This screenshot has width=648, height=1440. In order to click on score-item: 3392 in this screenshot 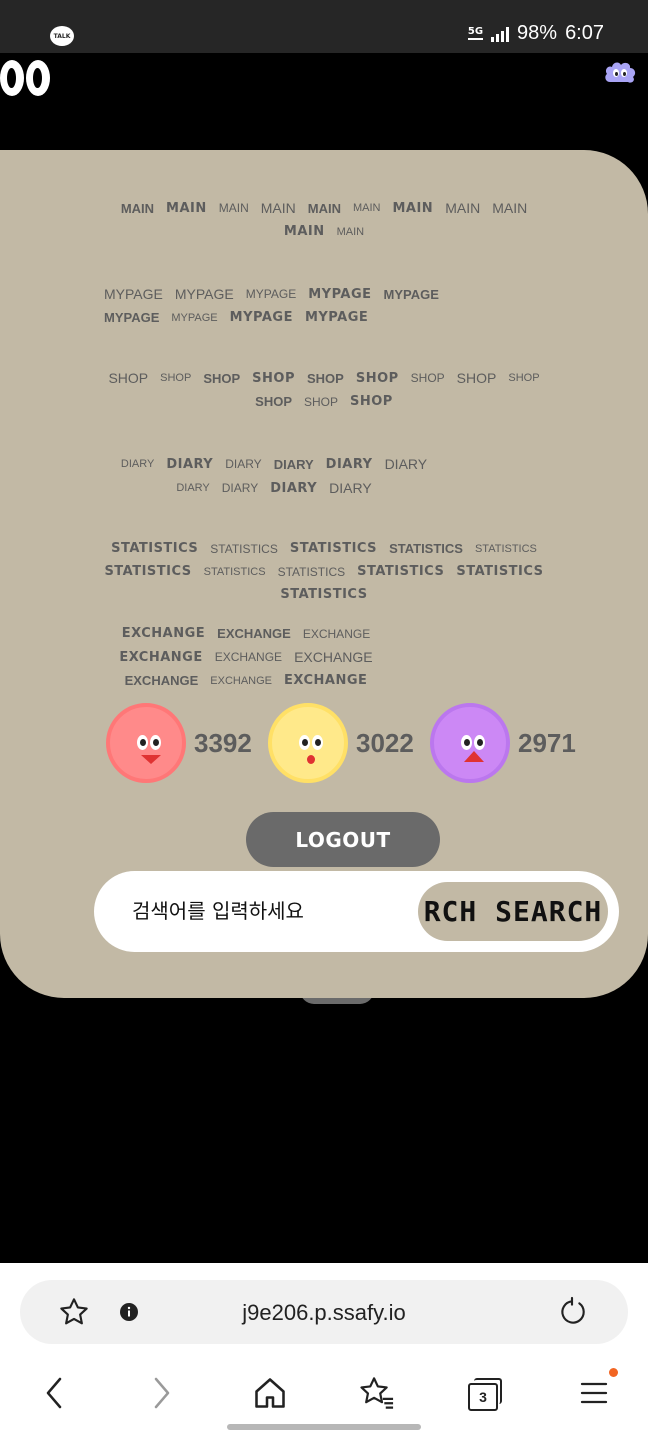, I will do `click(186, 743)`.